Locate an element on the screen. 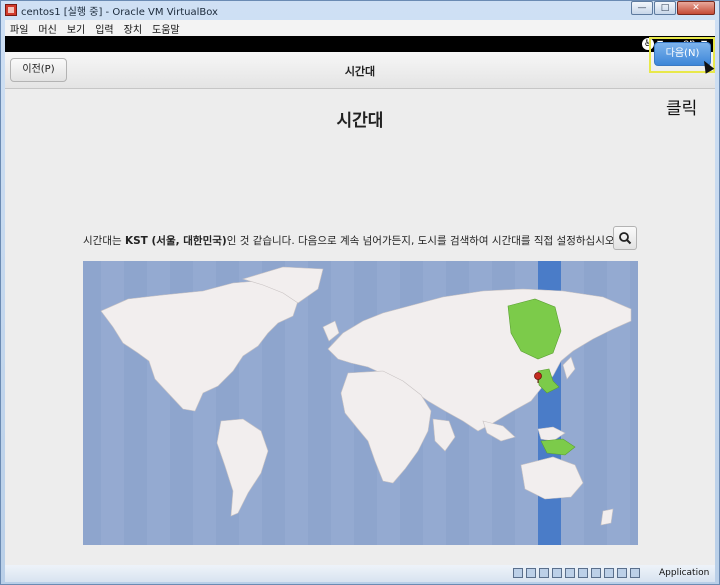  audio-icon is located at coordinates (544, 573).